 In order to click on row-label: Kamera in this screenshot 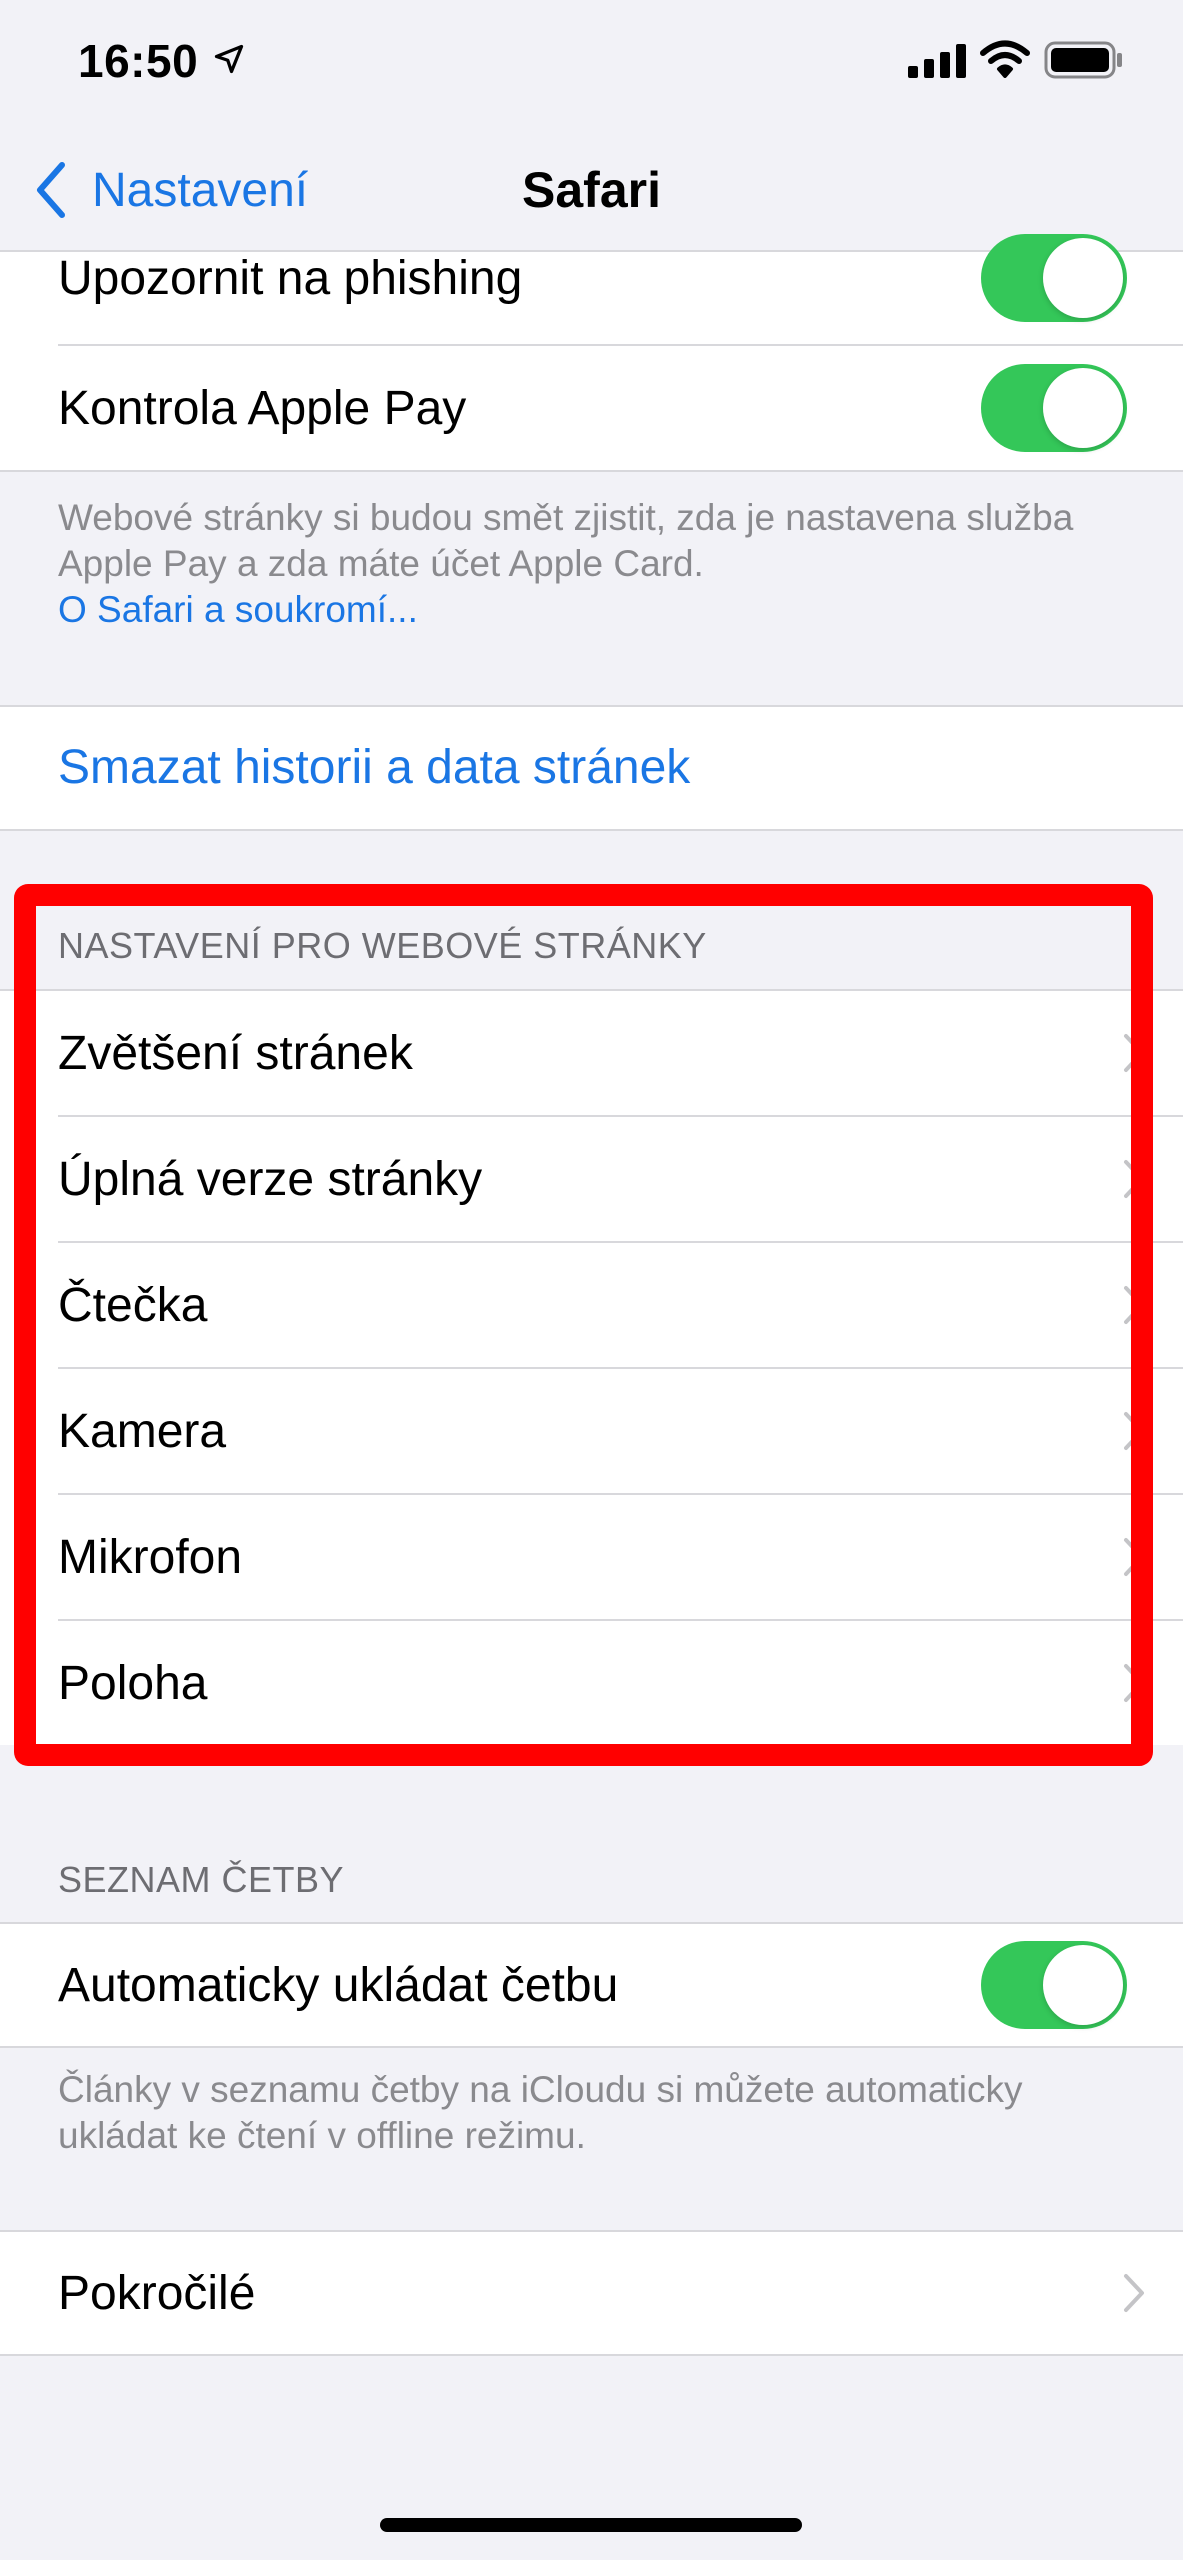, I will do `click(142, 1431)`.